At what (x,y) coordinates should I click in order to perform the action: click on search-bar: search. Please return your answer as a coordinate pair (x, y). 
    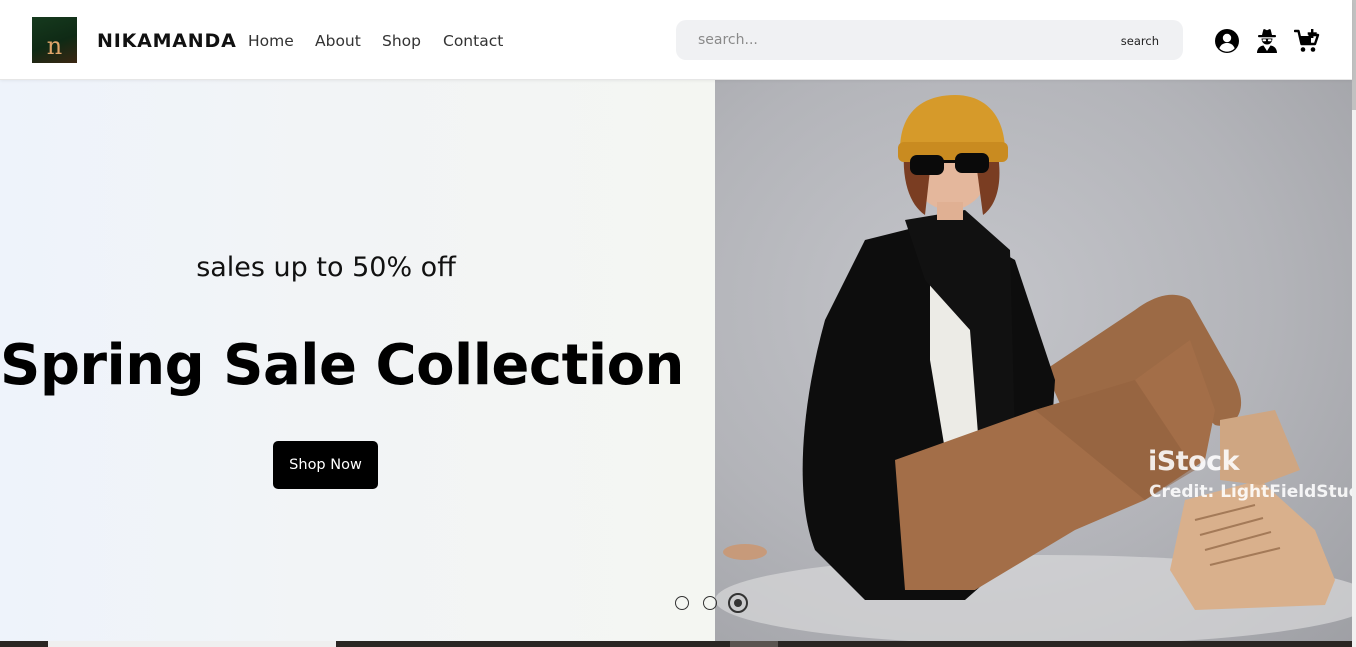
    Looking at the image, I should click on (929, 40).